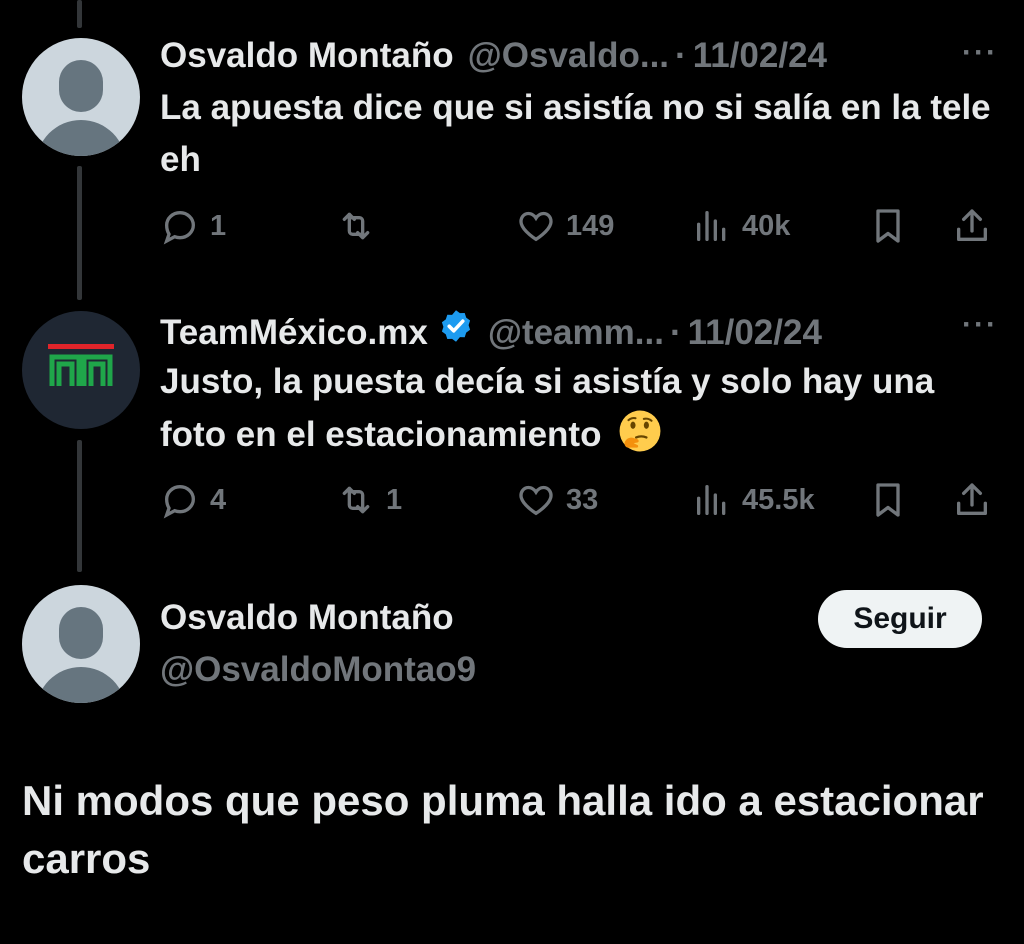  Describe the element at coordinates (741, 226) in the screenshot. I see `views-button: 40k` at that location.